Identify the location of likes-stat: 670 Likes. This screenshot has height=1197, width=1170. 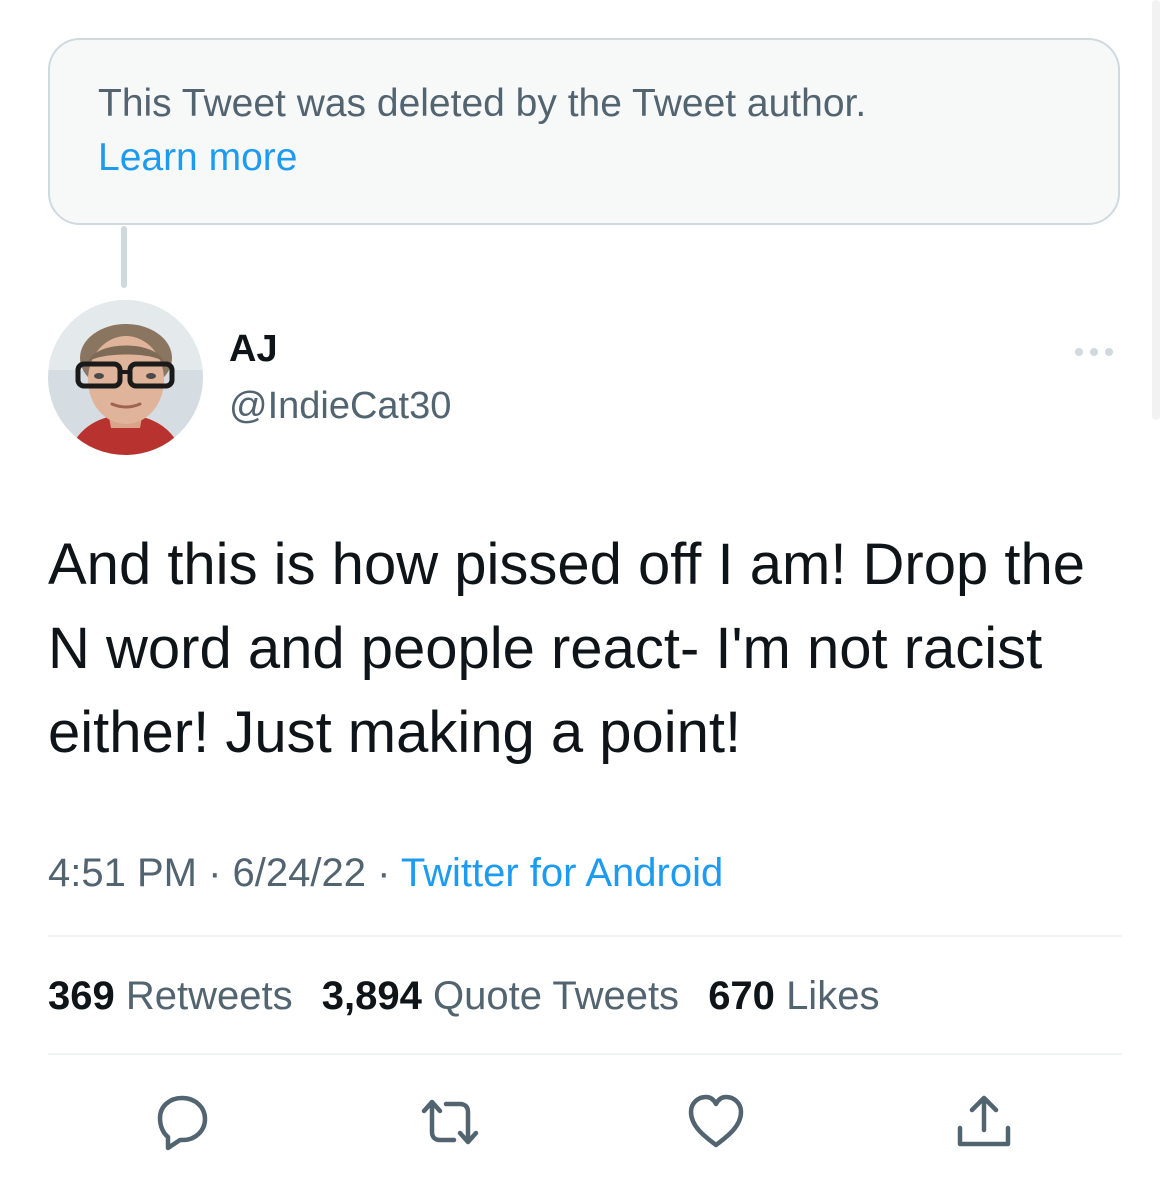
(793, 996).